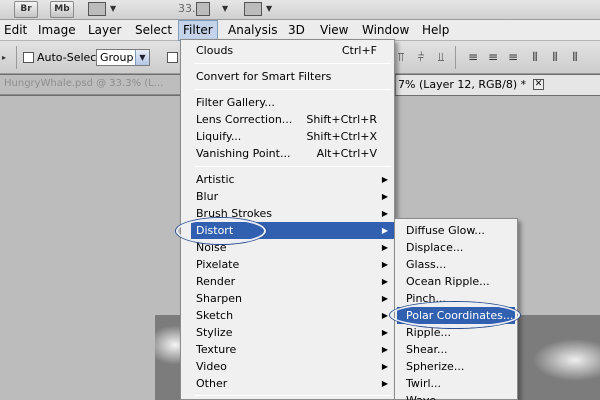 This screenshot has height=400, width=600. I want to click on show-transform-checkbox, so click(172, 57).